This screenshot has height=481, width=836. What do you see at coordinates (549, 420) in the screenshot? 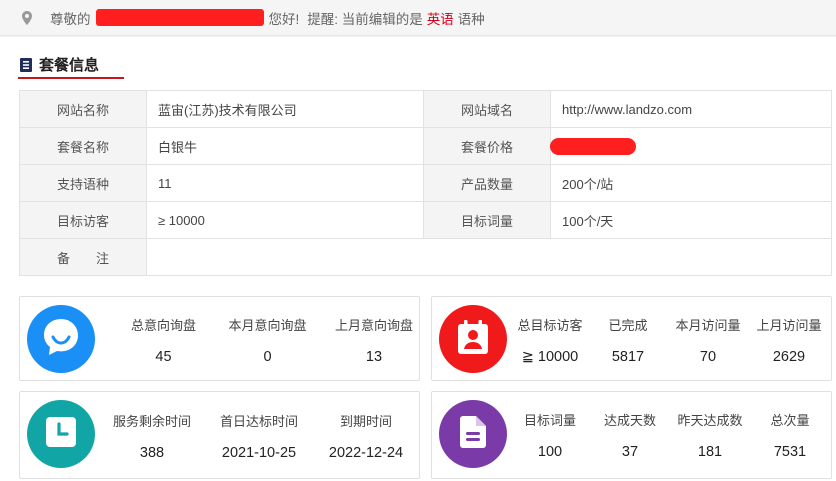
I see `stat-label: 目标词量` at bounding box center [549, 420].